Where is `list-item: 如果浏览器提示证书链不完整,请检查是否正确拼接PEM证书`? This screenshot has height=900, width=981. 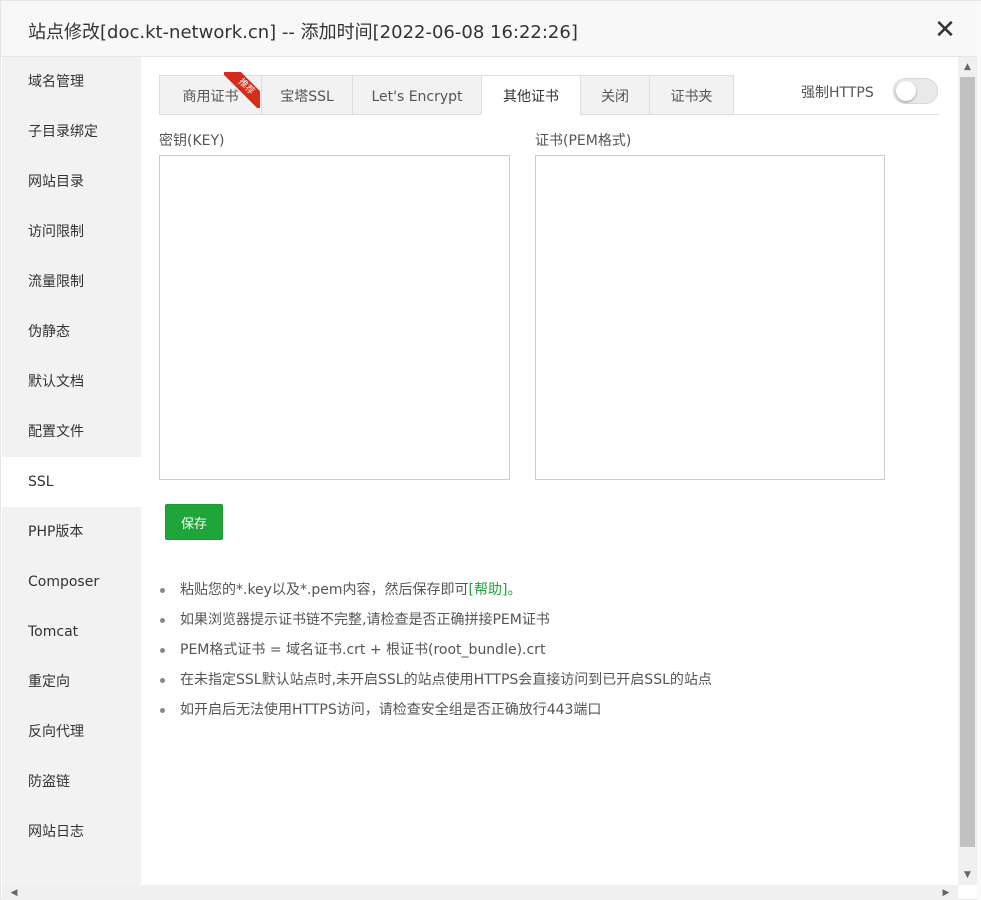
list-item: 如果浏览器提示证书链不完整,请检查是否正确拼接PEM证书 is located at coordinates (550, 620).